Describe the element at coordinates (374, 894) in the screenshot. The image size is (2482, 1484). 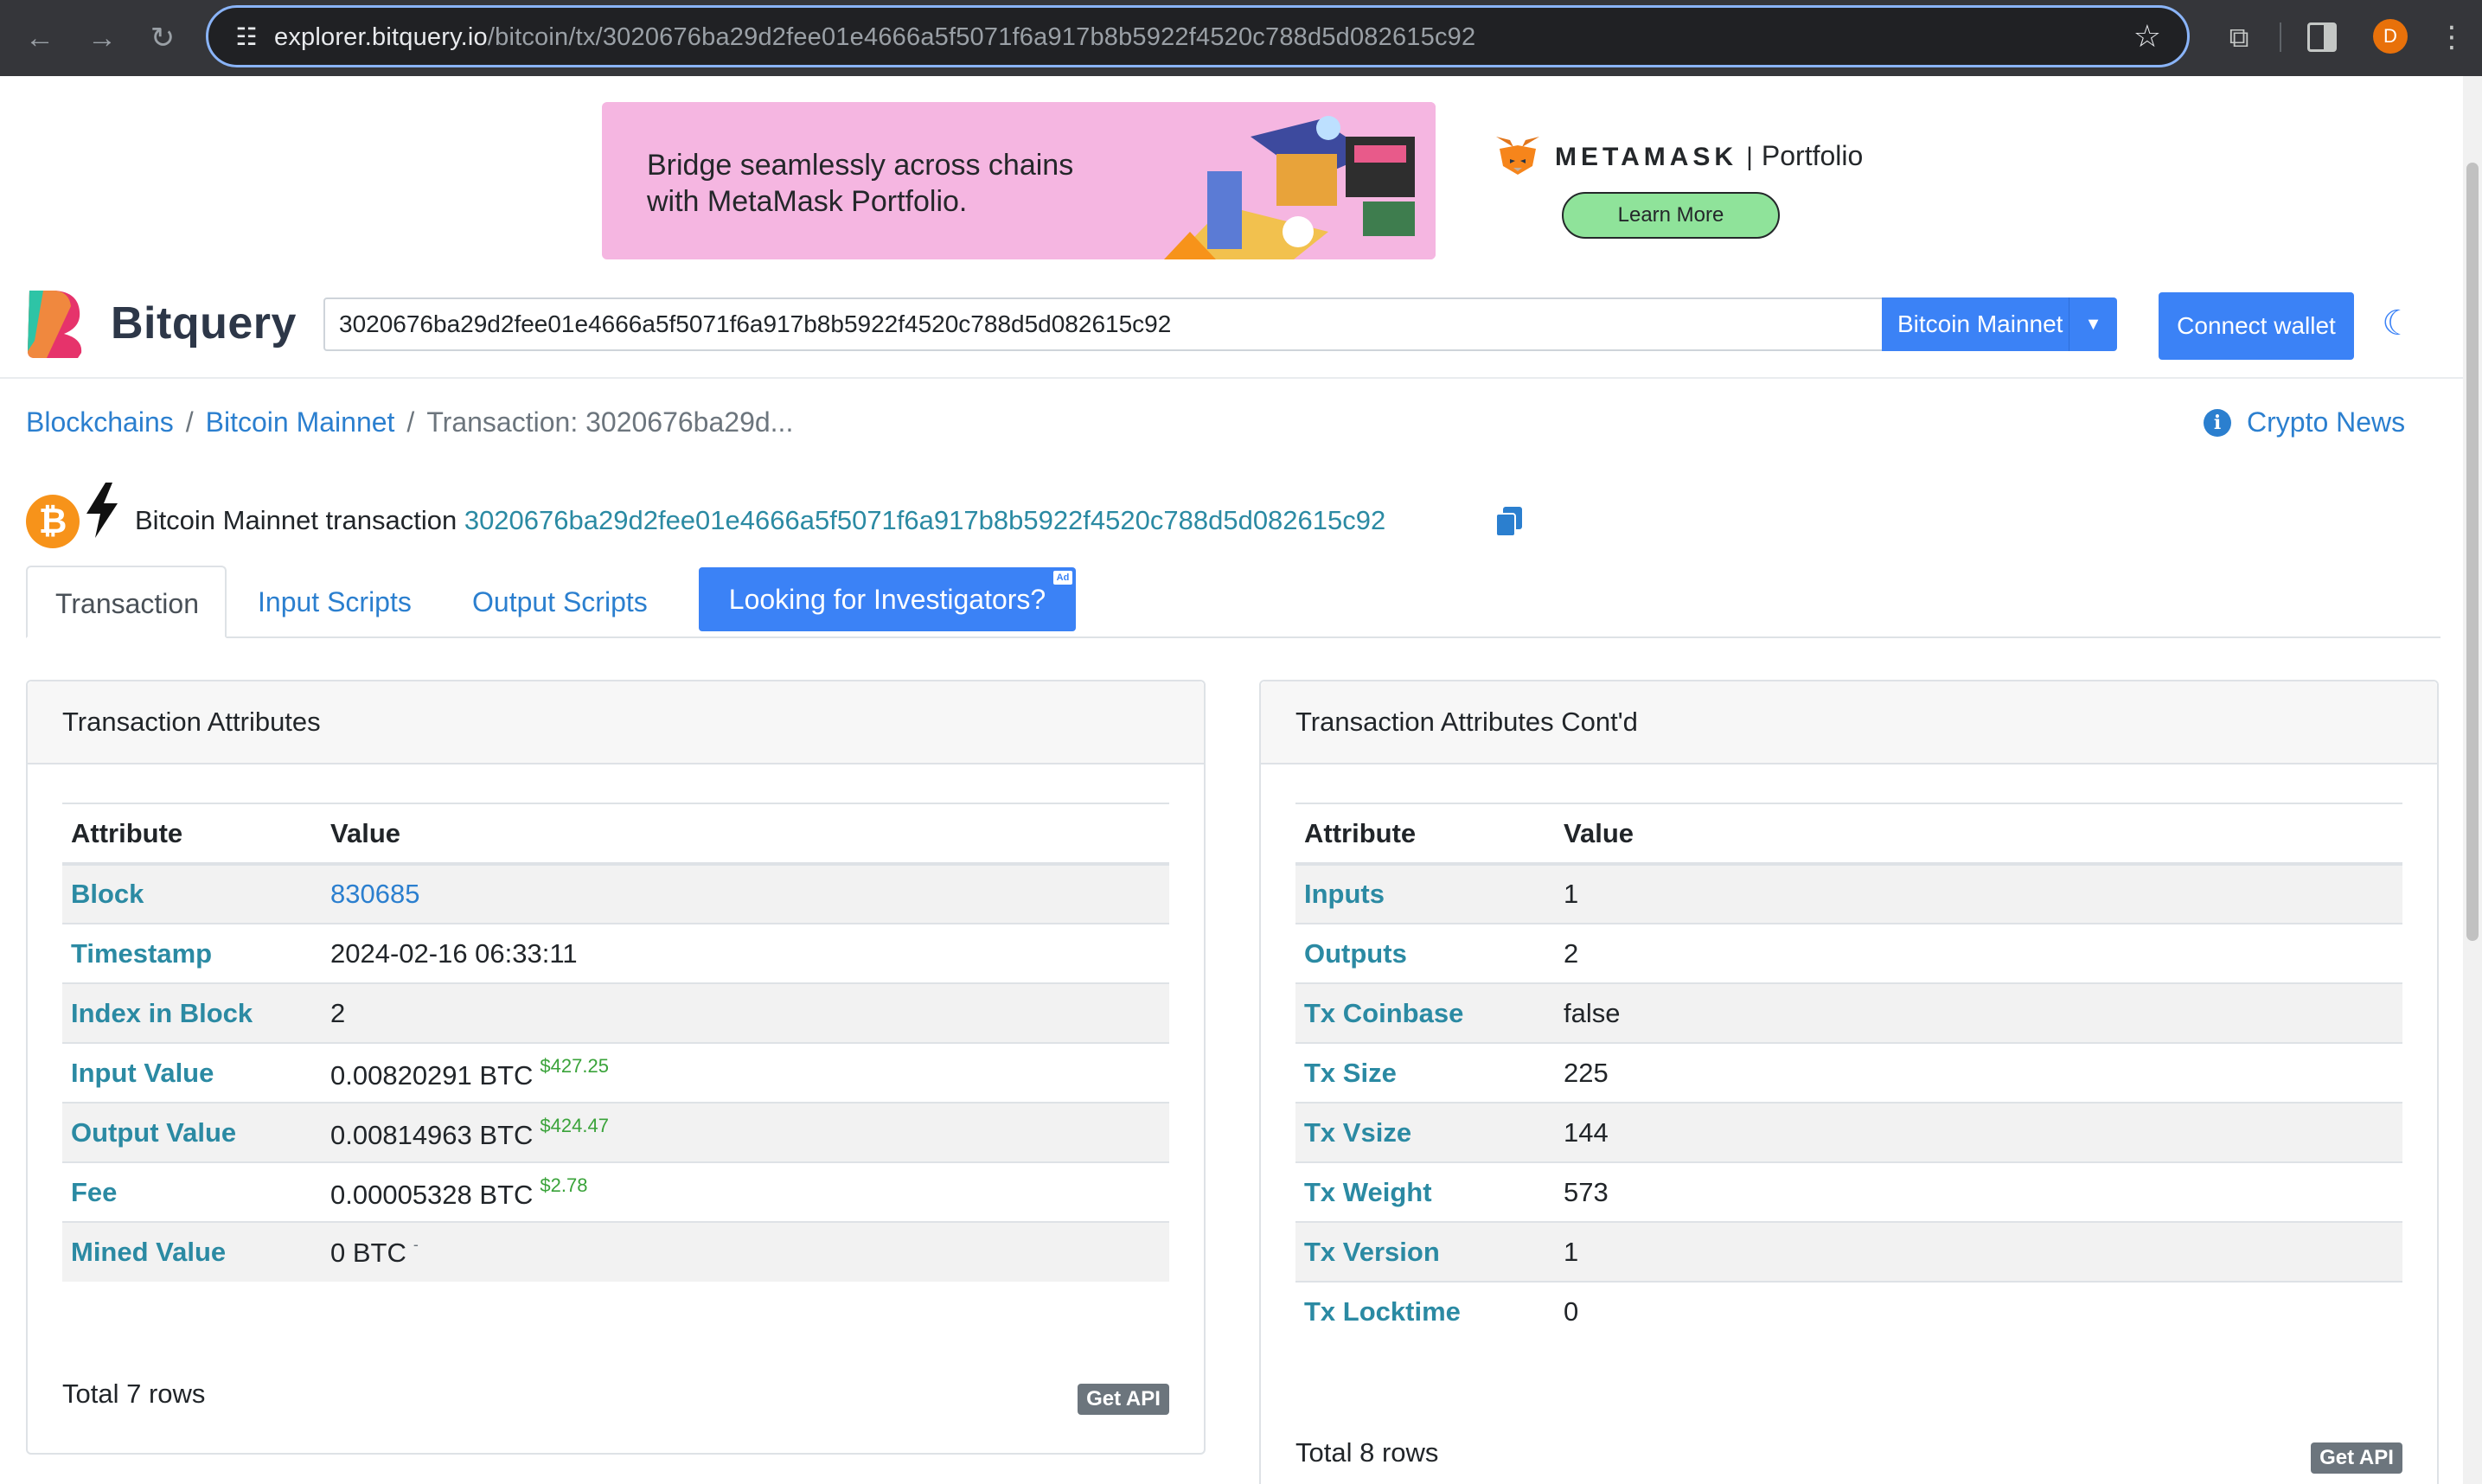
I see `block-number-link: 830685` at that location.